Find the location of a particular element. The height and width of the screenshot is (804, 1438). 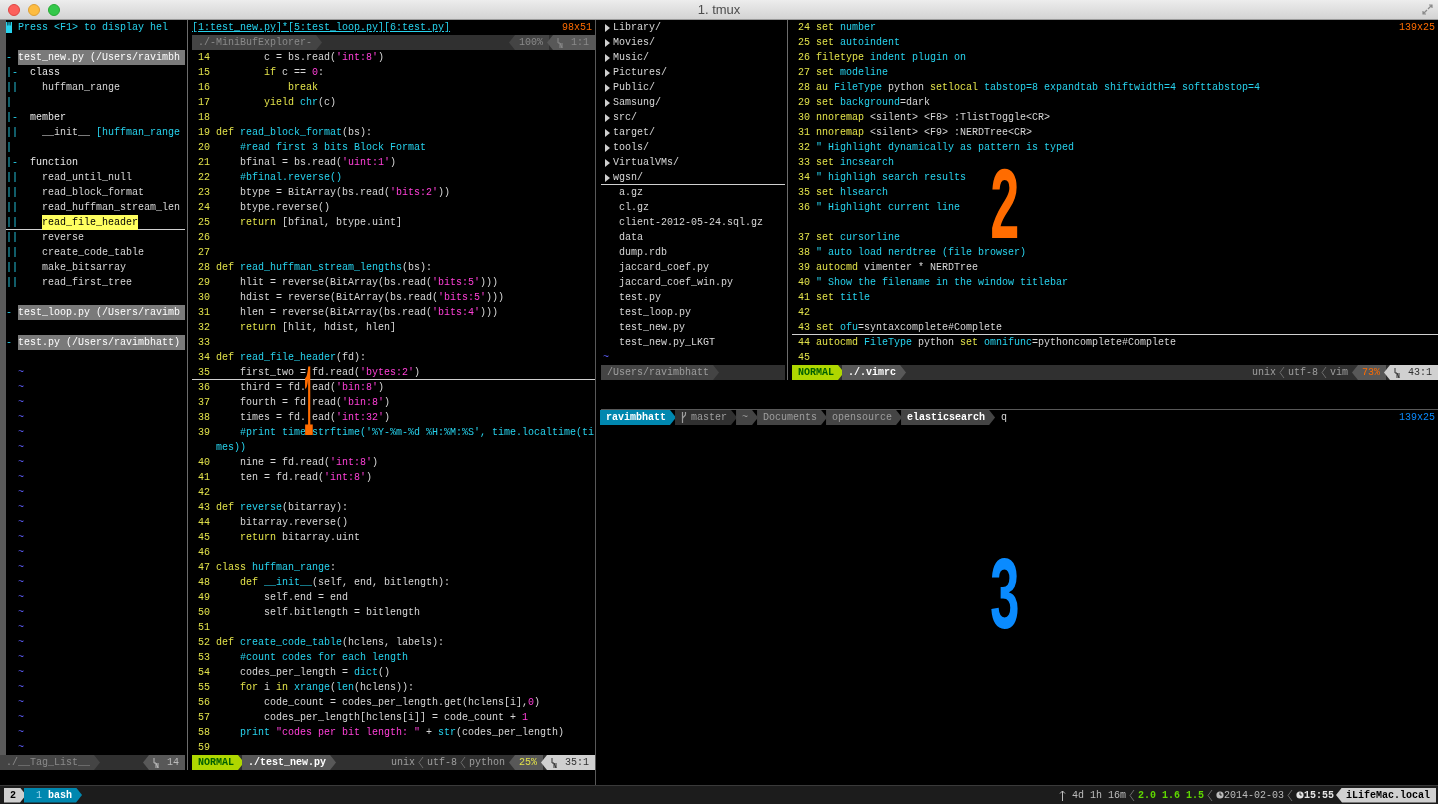

code-line: au FileType python setlocal tabstop=8 expandtab shiftwidth=4 softtabstop=4 is located at coordinates (1038, 88).